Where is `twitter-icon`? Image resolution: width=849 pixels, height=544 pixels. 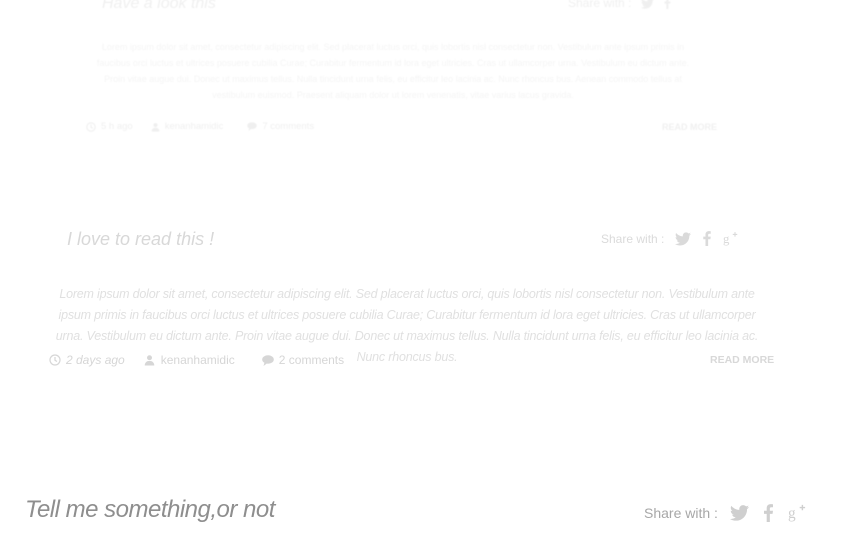 twitter-icon is located at coordinates (739, 512).